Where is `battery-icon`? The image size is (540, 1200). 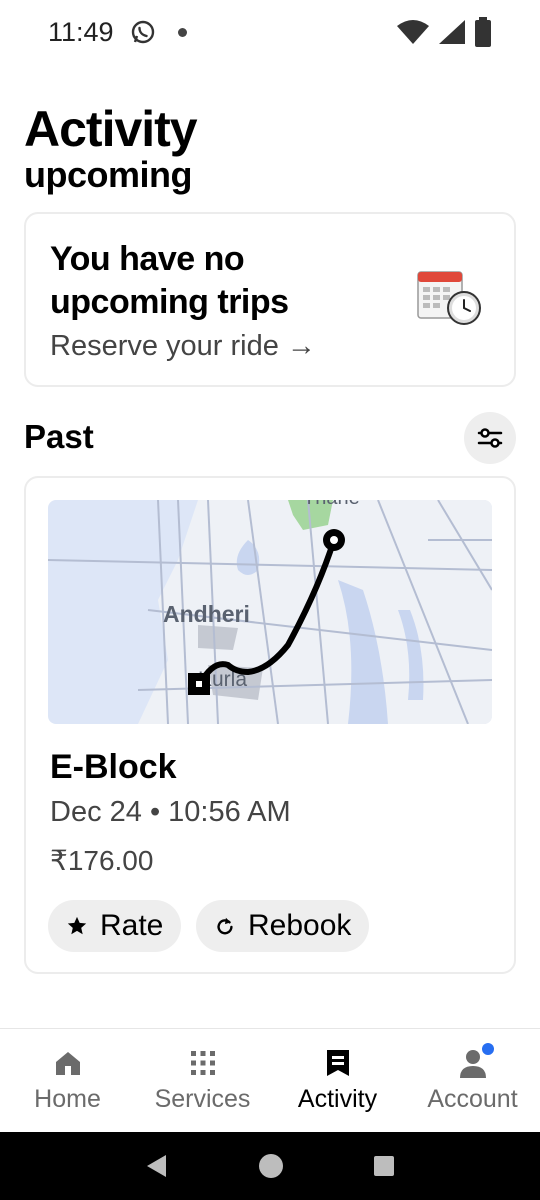
battery-icon is located at coordinates (483, 32).